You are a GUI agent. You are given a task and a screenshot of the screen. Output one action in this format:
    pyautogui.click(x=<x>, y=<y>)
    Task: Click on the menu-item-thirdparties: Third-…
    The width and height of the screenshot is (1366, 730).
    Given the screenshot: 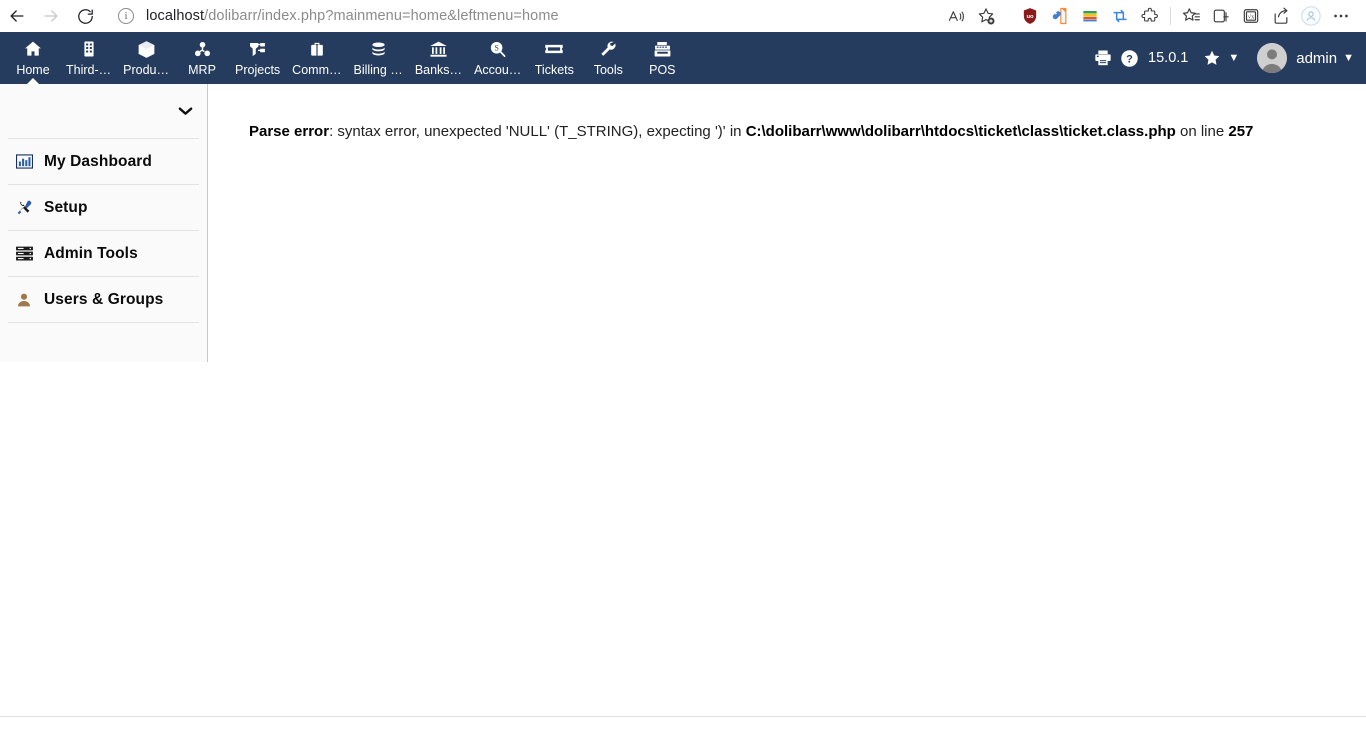 What is the action you would take?
    pyautogui.click(x=88, y=54)
    